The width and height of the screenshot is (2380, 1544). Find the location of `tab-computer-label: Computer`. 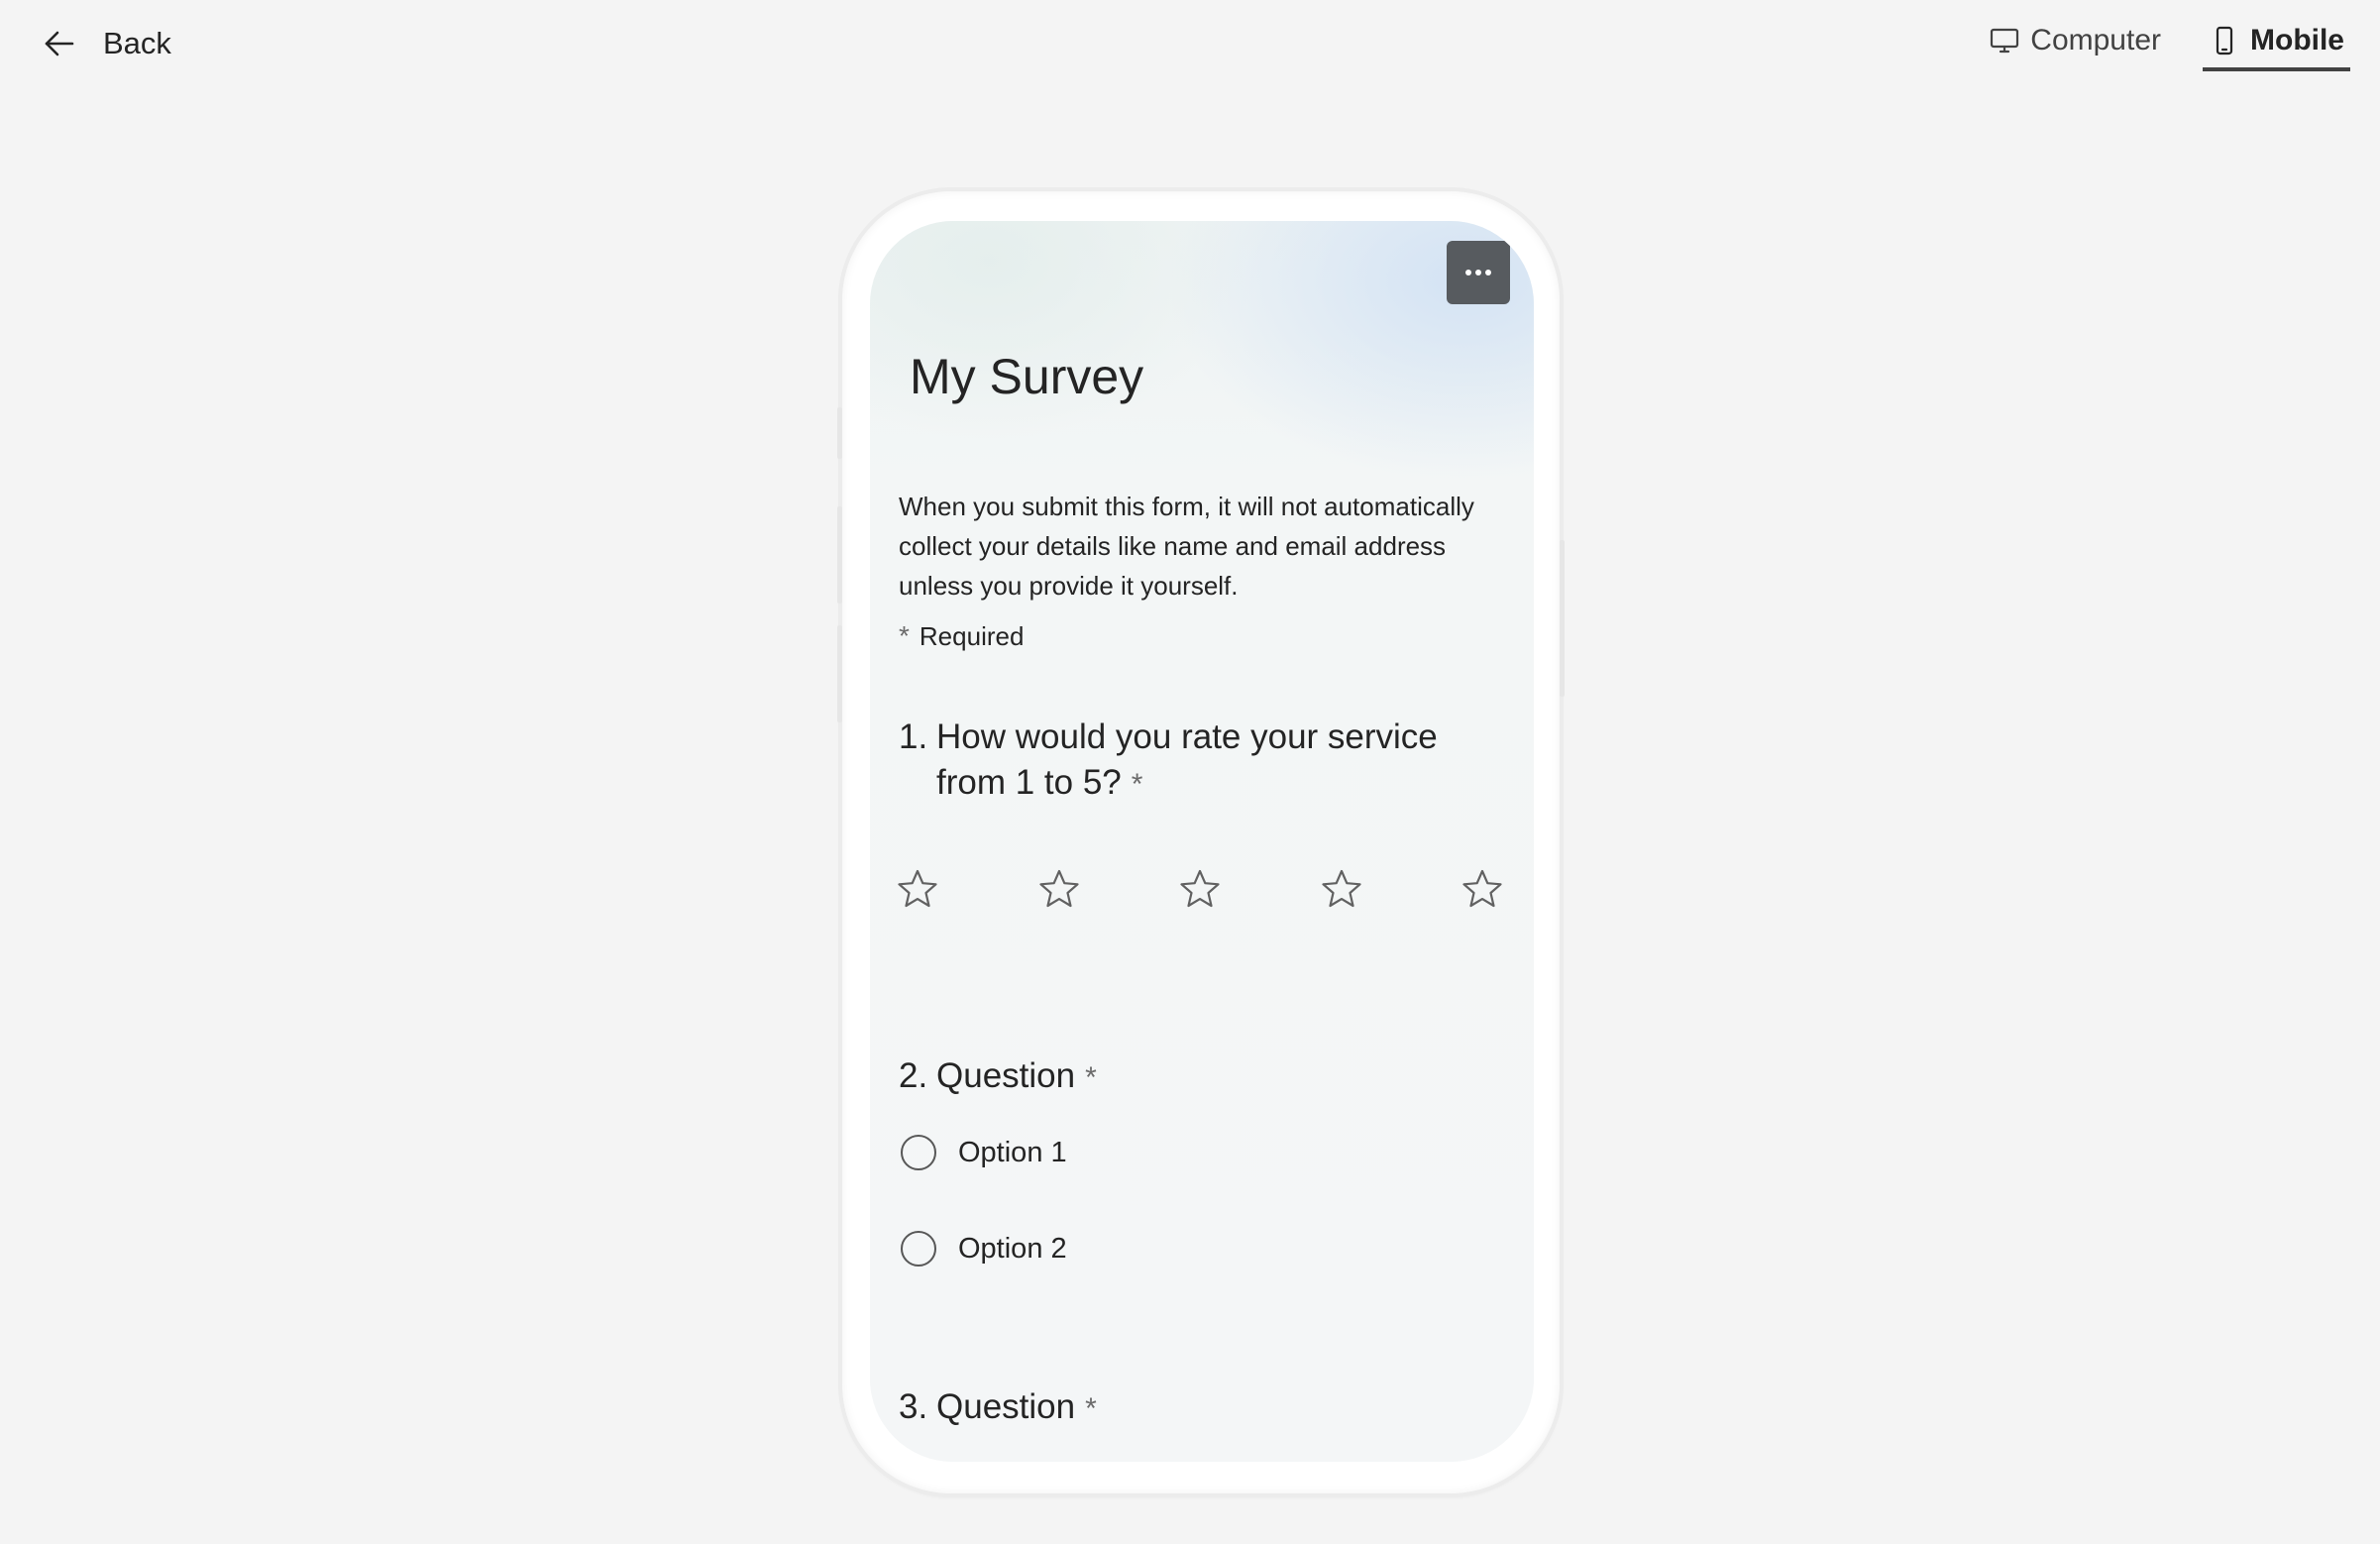

tab-computer-label: Computer is located at coordinates (2095, 40).